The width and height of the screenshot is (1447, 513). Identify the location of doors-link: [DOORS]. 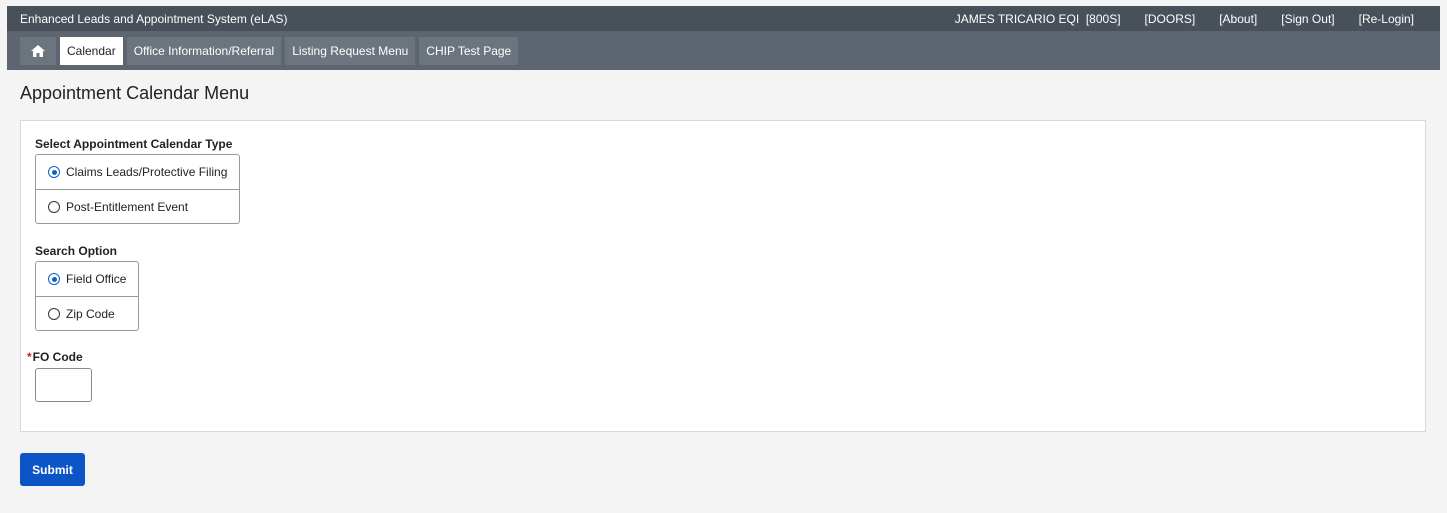
(1170, 19).